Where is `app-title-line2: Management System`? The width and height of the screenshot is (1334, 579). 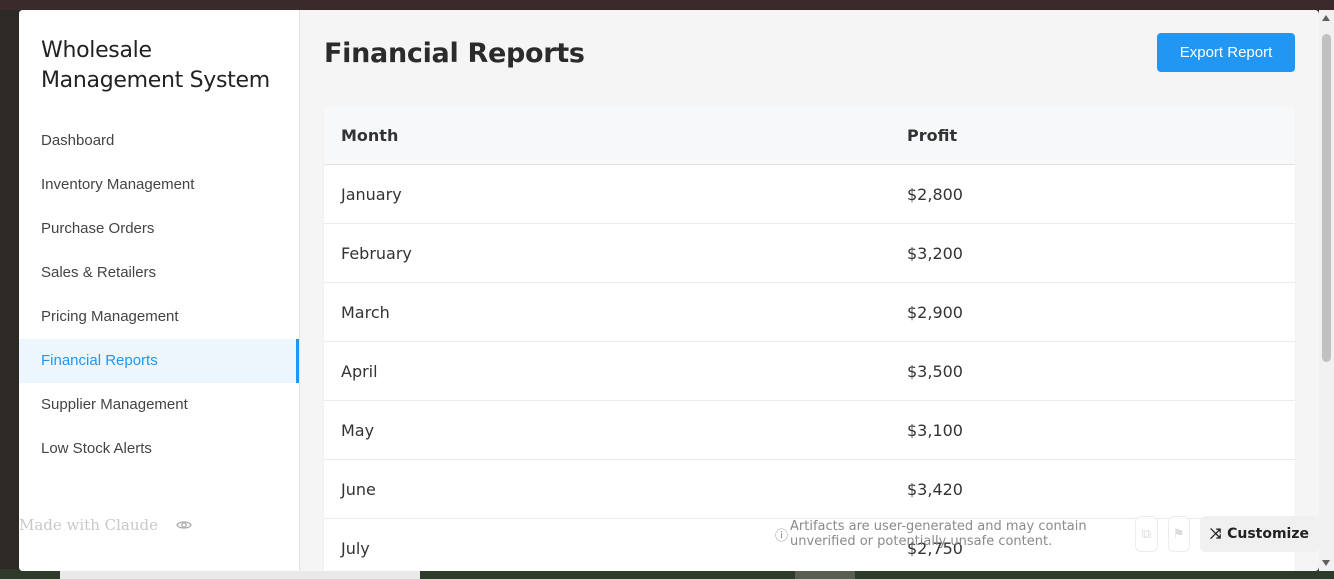
app-title-line2: Management System is located at coordinates (155, 80).